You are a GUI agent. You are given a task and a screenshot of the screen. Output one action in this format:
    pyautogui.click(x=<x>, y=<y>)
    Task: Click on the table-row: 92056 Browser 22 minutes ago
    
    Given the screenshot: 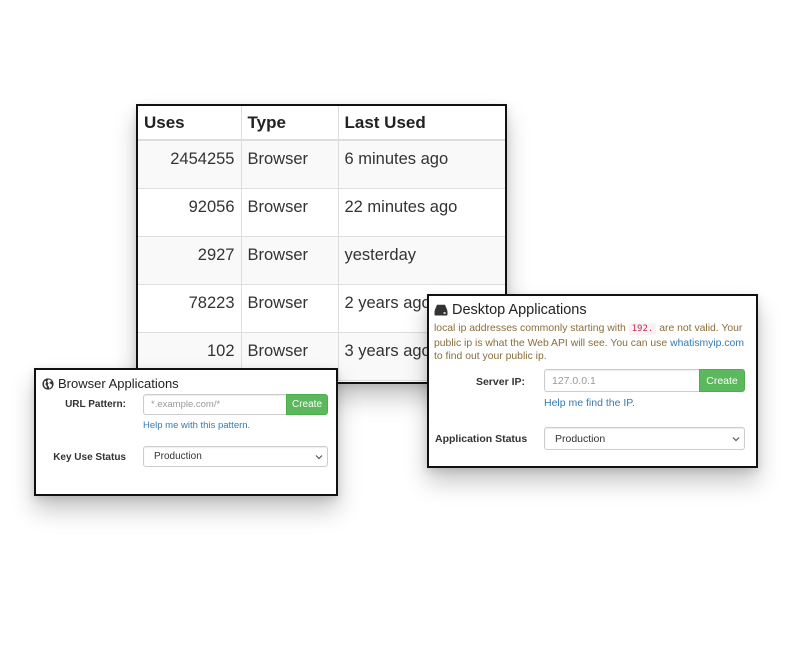 What is the action you would take?
    pyautogui.click(x=321, y=212)
    